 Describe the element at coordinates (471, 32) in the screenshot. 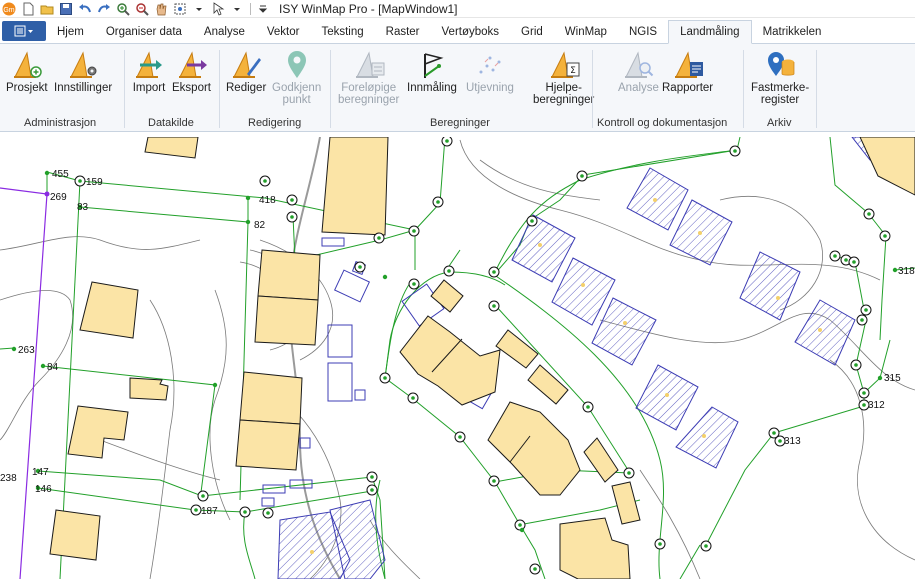

I see `tab-vertoyboks: Vertøyboks` at that location.